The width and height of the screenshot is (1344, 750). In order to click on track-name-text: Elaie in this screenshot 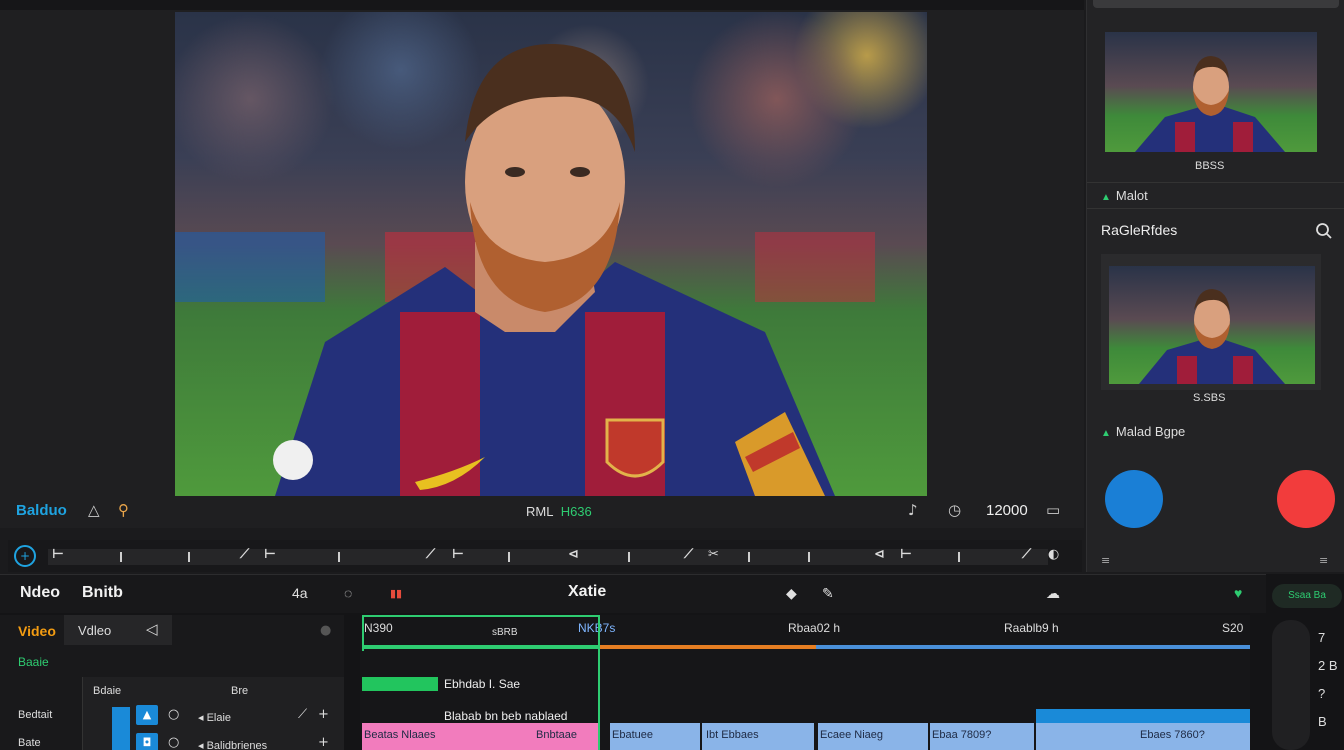, I will do `click(219, 718)`.